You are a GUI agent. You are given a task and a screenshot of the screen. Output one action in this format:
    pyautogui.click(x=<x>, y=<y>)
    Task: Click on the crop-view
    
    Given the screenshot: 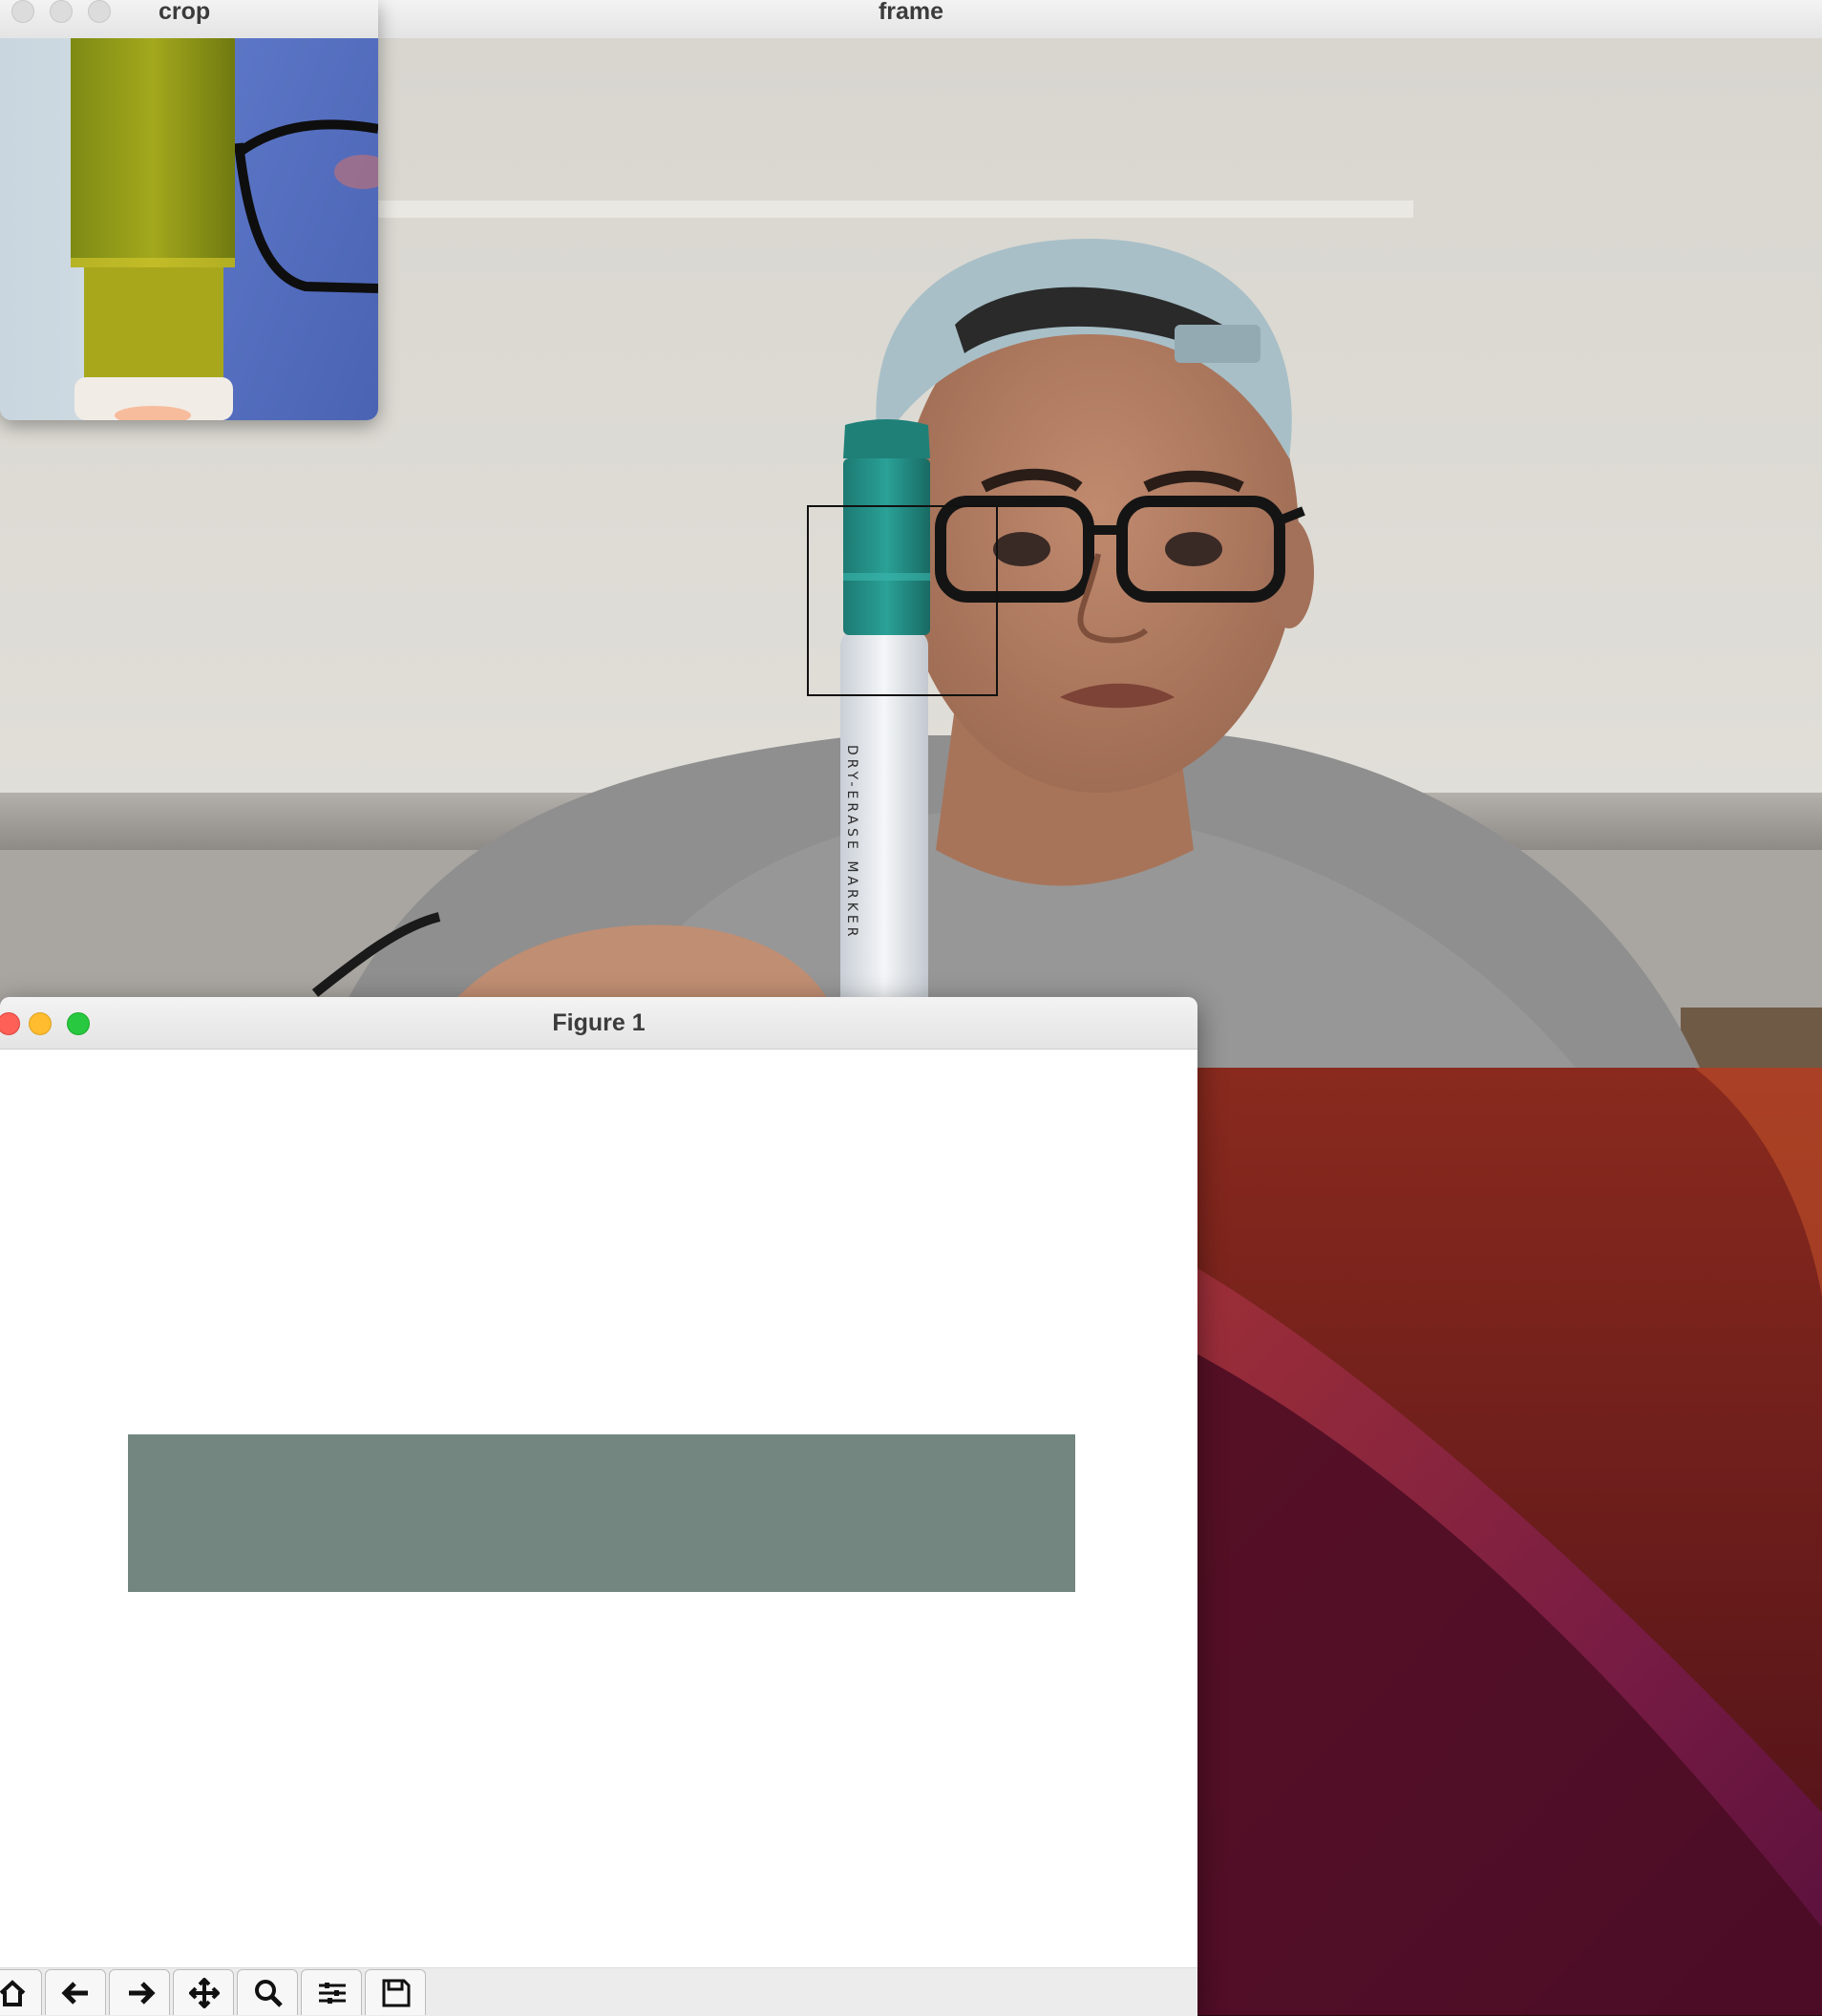 What is the action you would take?
    pyautogui.click(x=189, y=229)
    